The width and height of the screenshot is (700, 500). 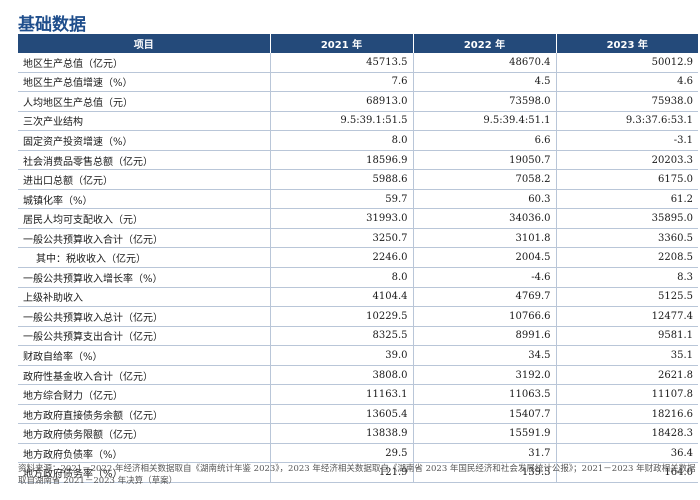 I want to click on value-2023: 12477.4, so click(x=627, y=316).